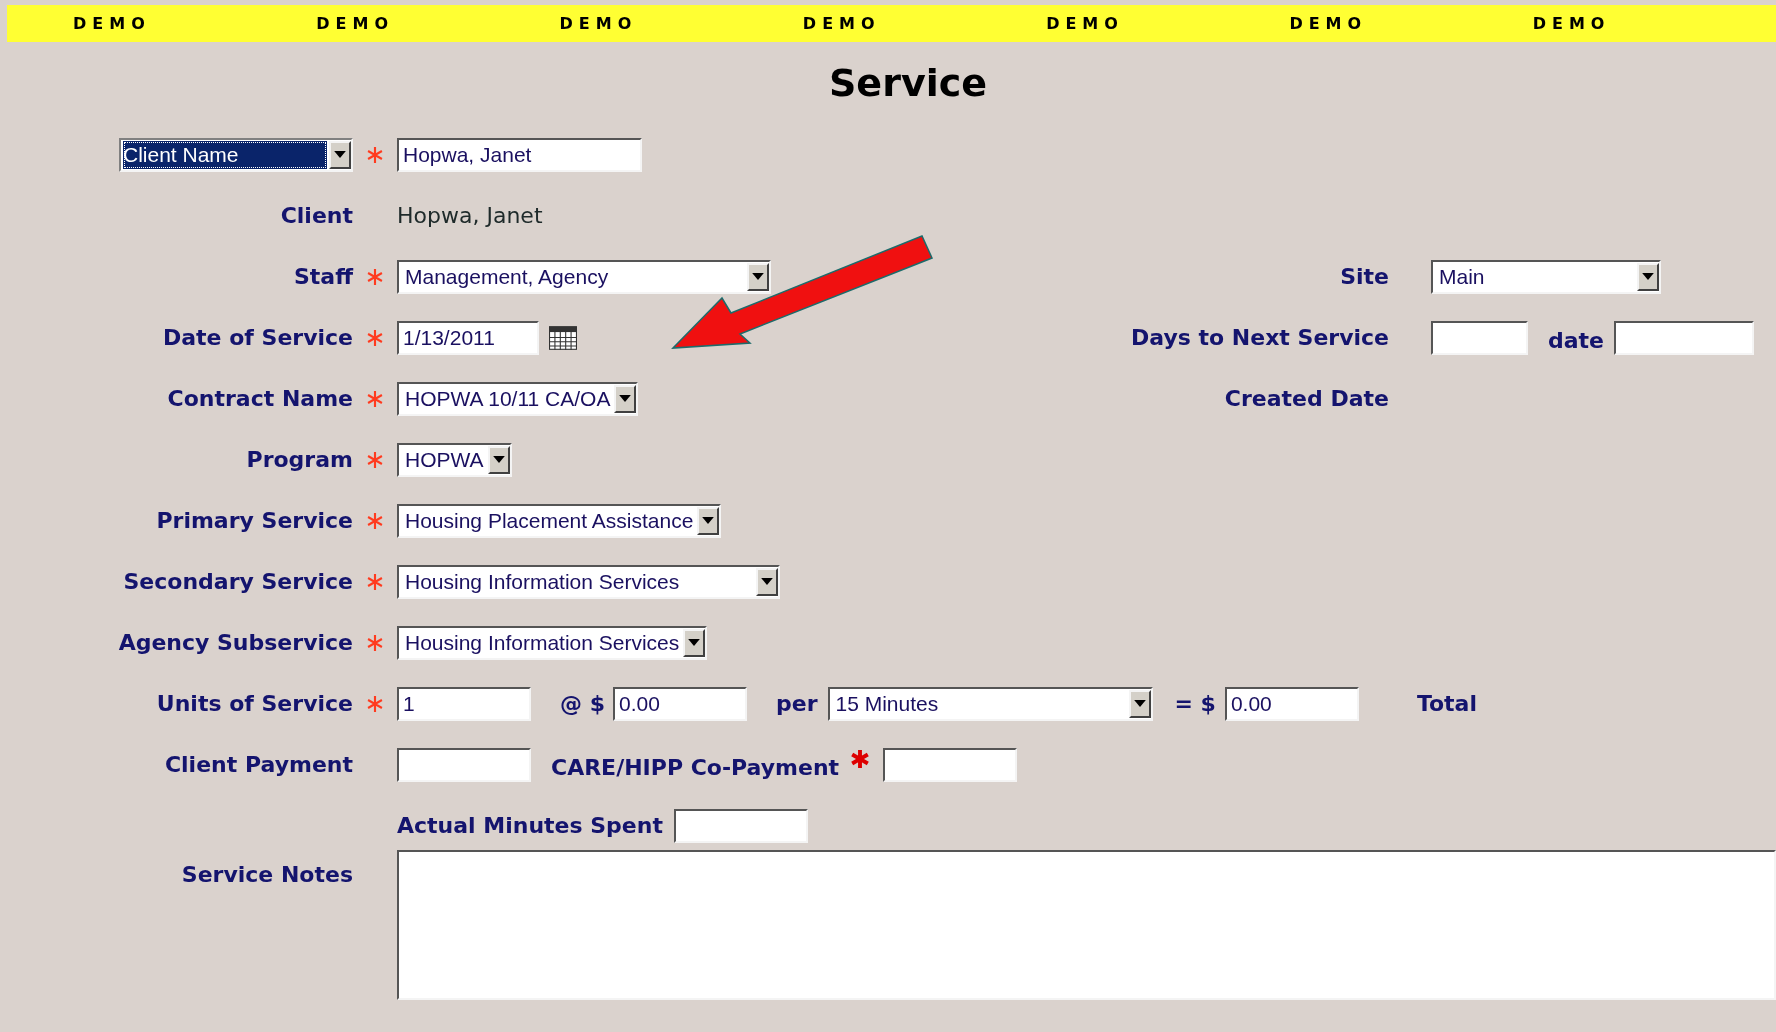 The image size is (1776, 1032). I want to click on calendar-icon, so click(563, 337).